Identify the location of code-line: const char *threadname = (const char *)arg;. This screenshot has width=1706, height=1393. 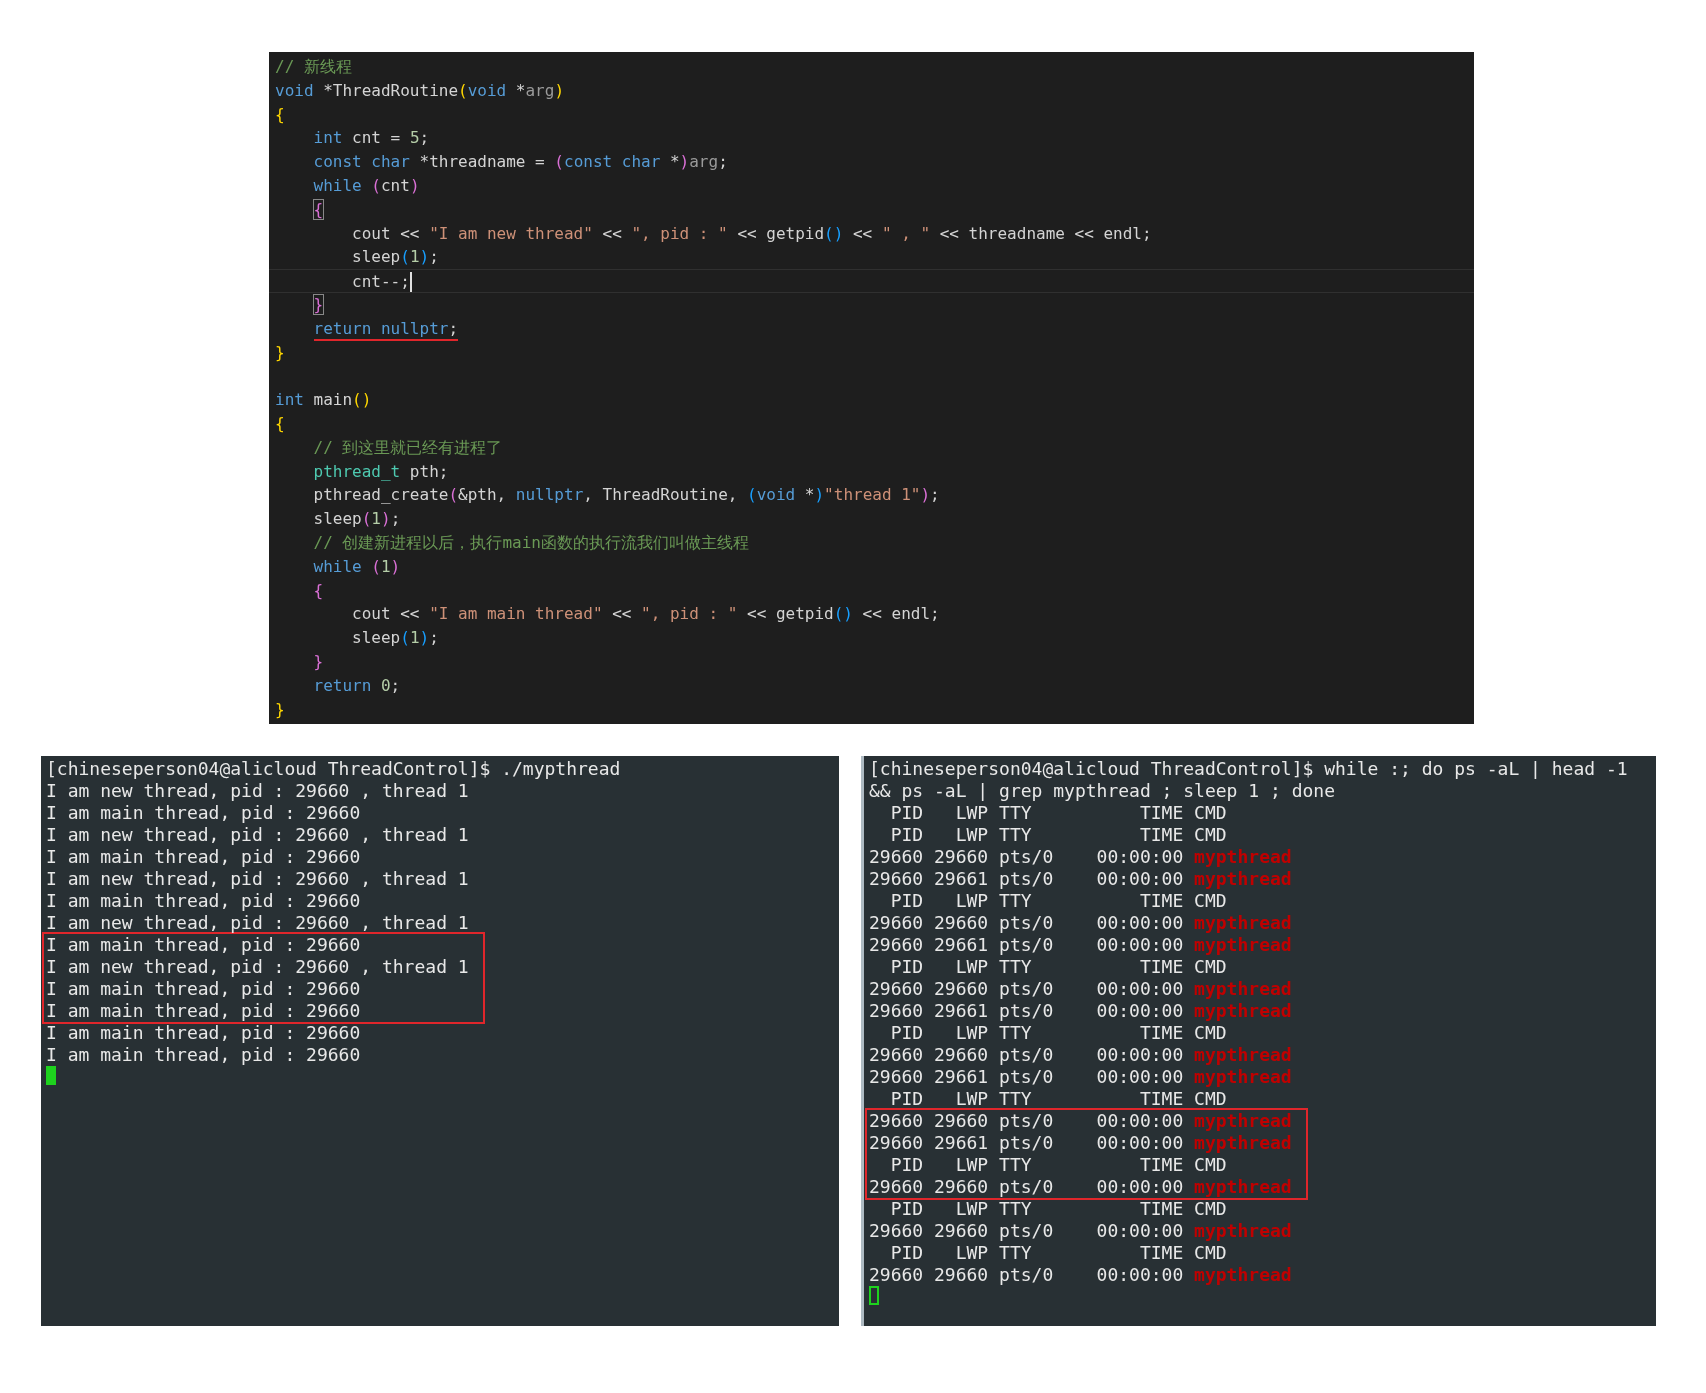
(520, 162).